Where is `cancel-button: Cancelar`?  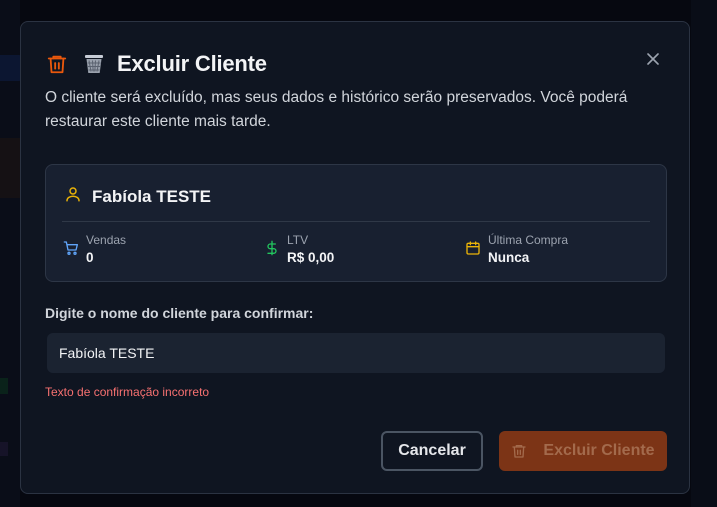 cancel-button: Cancelar is located at coordinates (432, 451).